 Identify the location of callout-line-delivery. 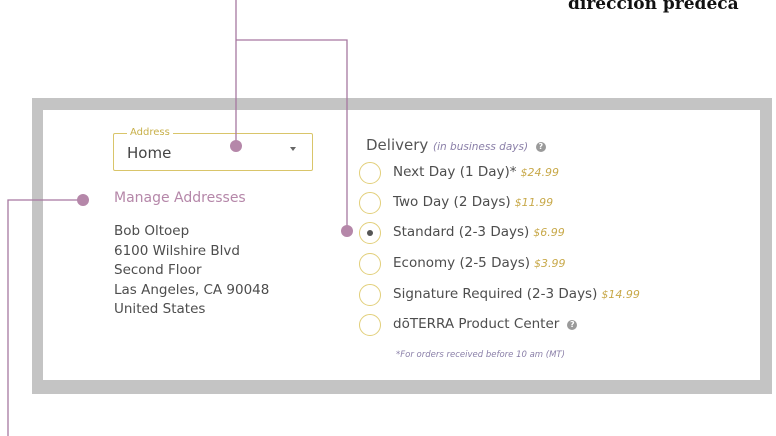
(292, 135).